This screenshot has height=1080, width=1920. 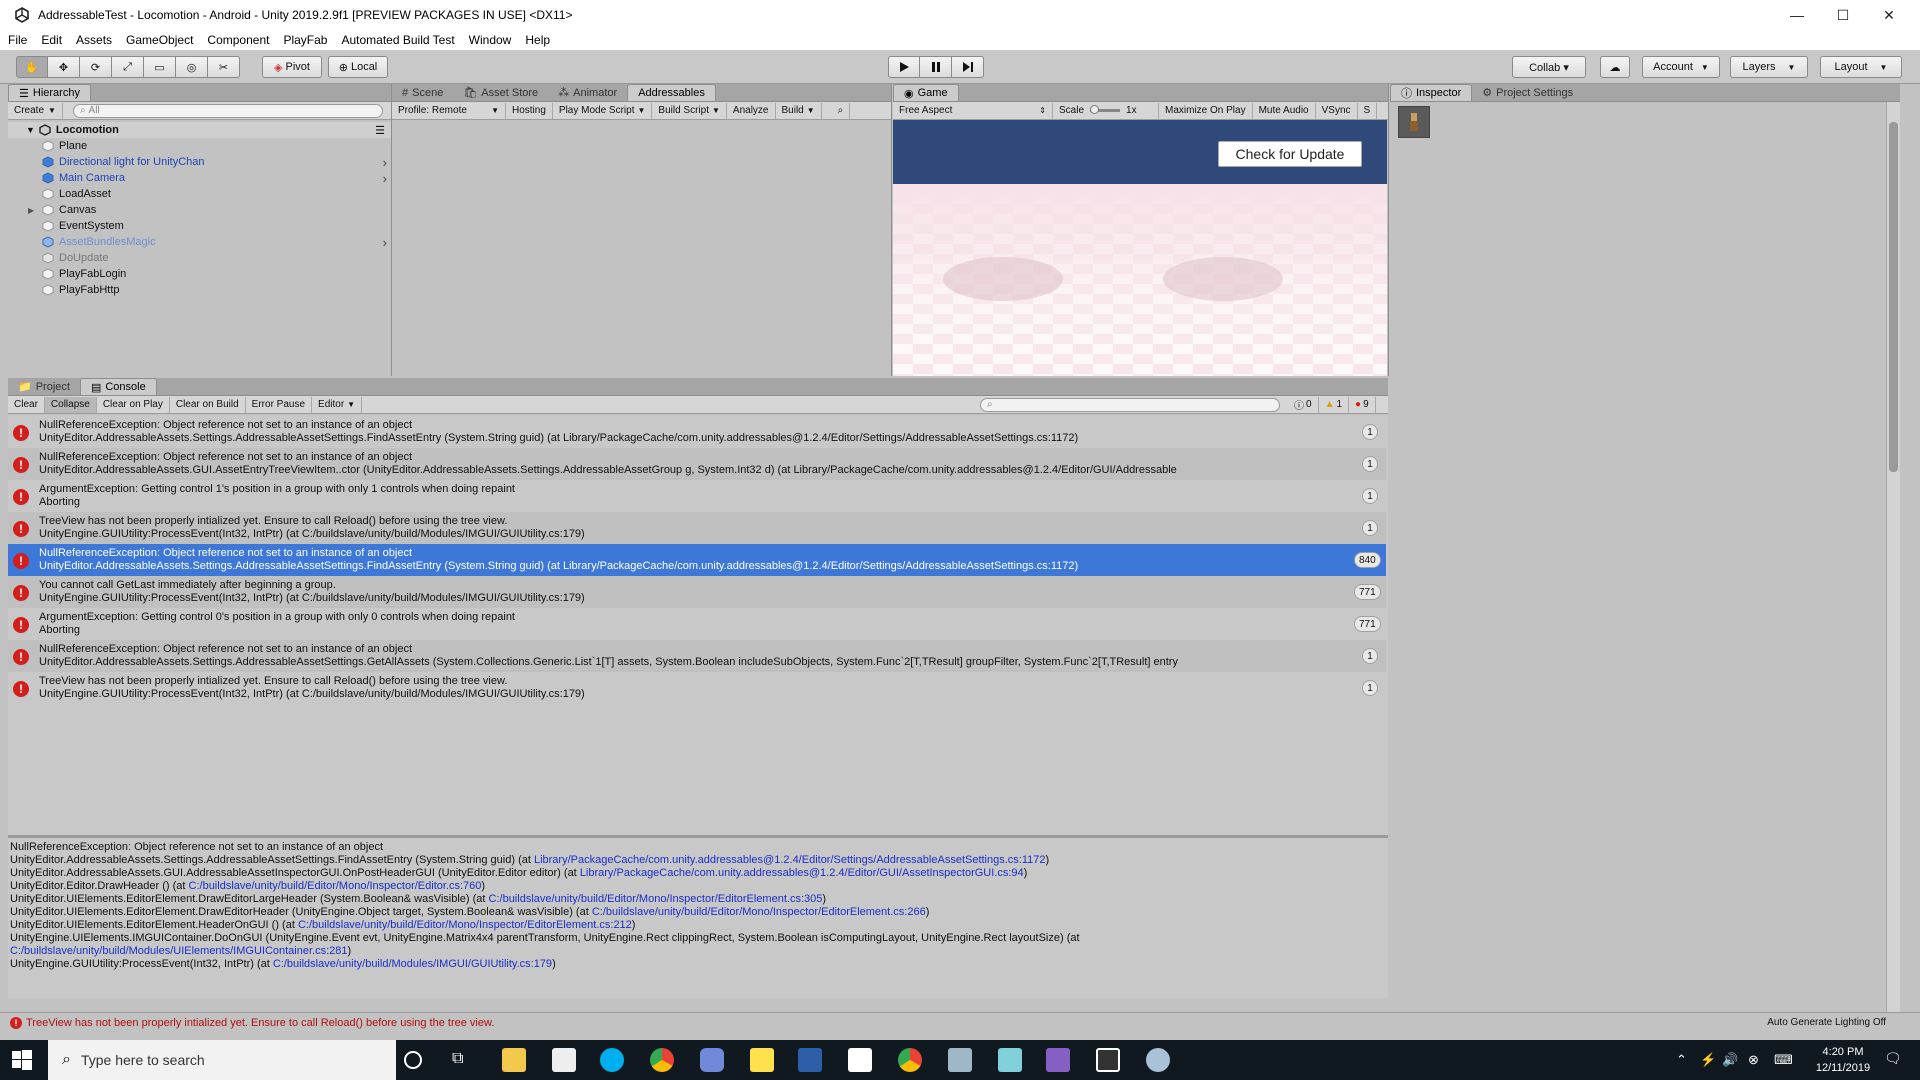 I want to click on pause-button-icon, so click(x=936, y=67).